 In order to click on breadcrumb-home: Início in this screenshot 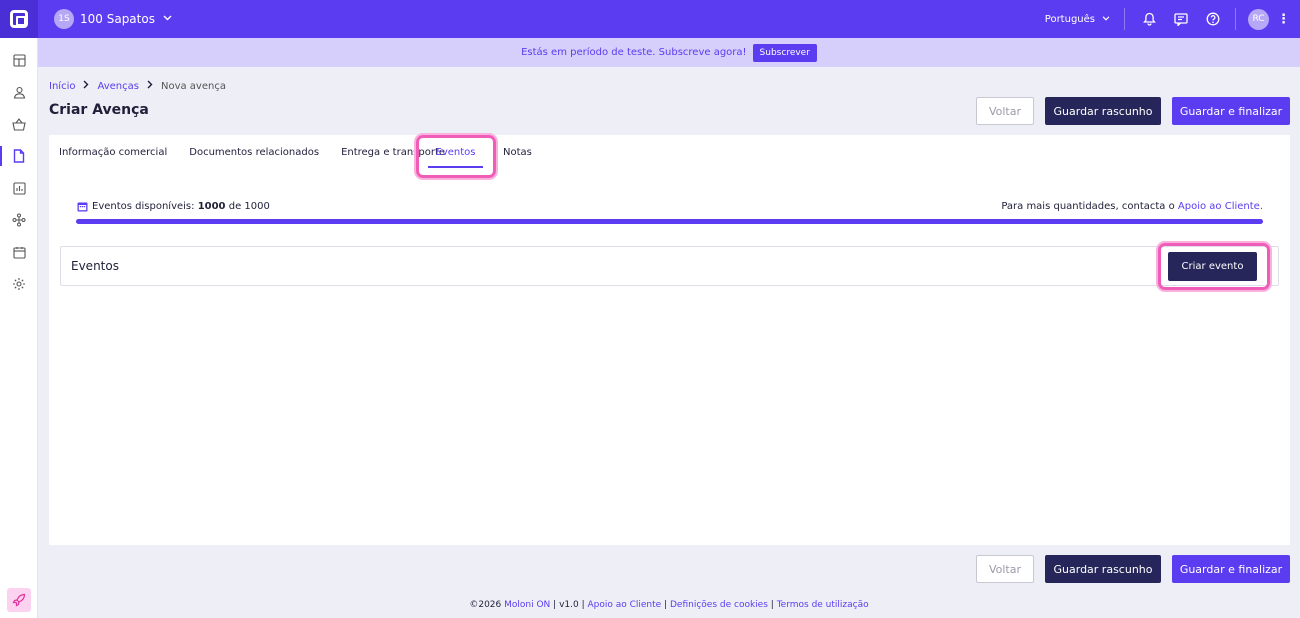, I will do `click(62, 86)`.